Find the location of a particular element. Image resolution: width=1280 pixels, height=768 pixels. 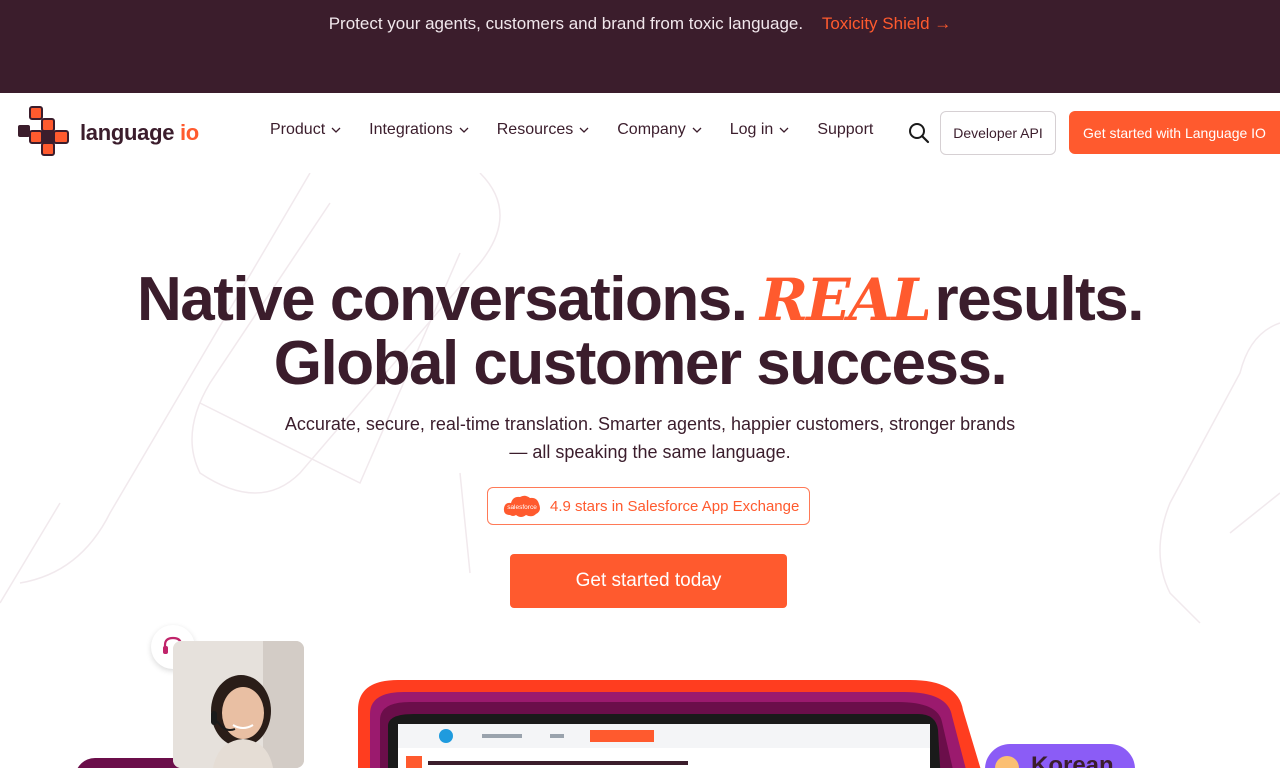

logo-io: io is located at coordinates (189, 132).